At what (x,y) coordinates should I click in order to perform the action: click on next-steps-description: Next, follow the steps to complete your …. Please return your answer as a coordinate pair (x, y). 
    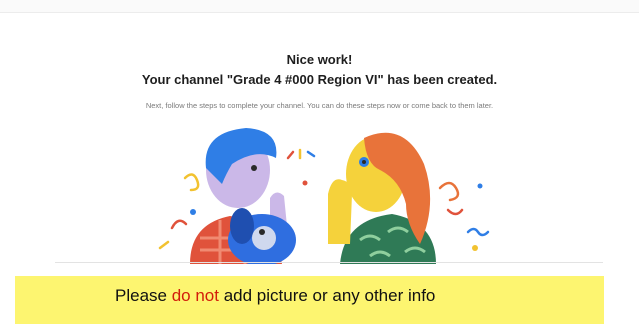
    Looking at the image, I should click on (319, 105).